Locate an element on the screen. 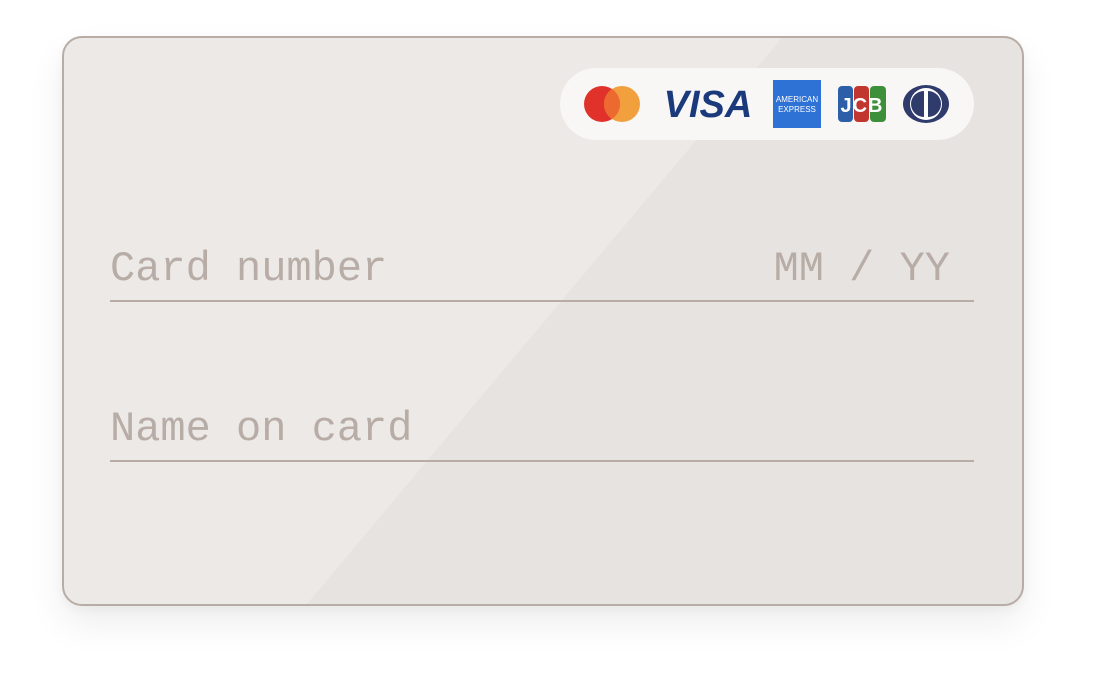 This screenshot has width=1102, height=676. jcb-icon: JCB is located at coordinates (861, 104).